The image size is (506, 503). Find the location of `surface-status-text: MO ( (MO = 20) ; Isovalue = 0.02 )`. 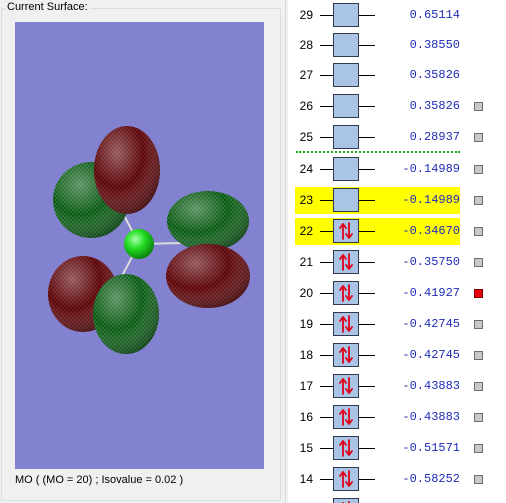

surface-status-text: MO ( (MO = 20) ; Isovalue = 0.02 ) is located at coordinates (99, 480).